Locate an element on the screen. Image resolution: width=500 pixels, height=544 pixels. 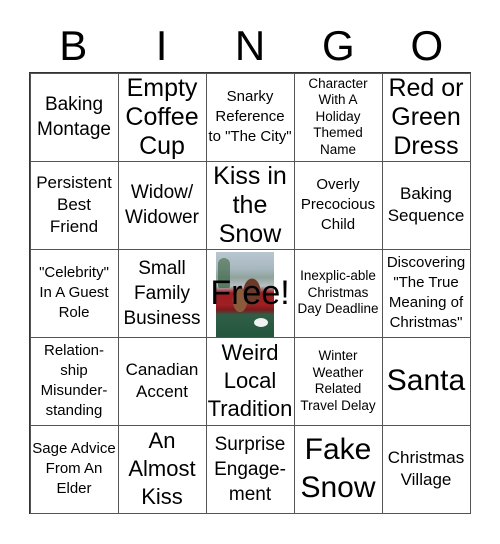
bingo-cell: Snarky Reference to "The City" is located at coordinates (250, 117).